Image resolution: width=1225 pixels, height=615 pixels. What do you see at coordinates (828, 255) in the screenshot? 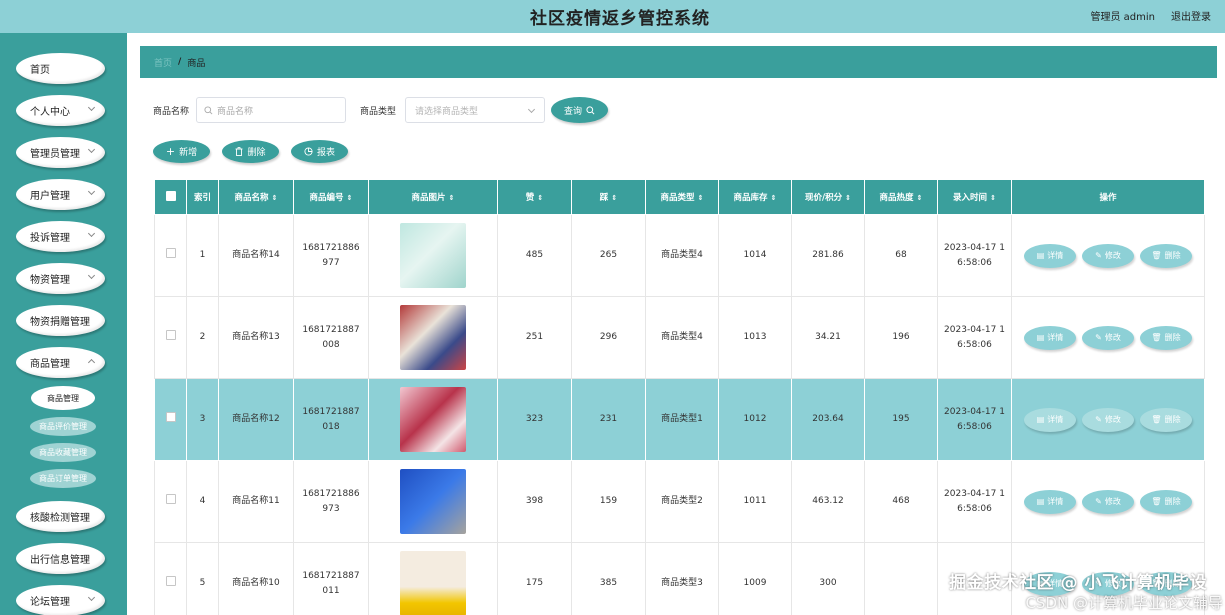
I see `price-cell: 281.86` at bounding box center [828, 255].